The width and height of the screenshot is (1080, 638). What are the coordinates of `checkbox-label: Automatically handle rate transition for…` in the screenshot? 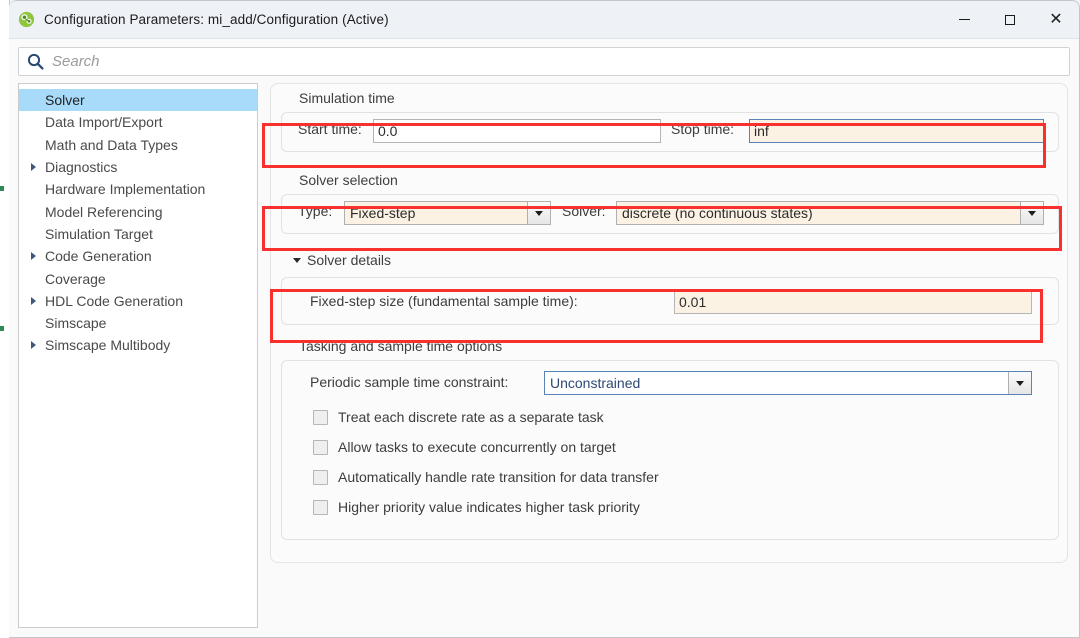 It's located at (498, 477).